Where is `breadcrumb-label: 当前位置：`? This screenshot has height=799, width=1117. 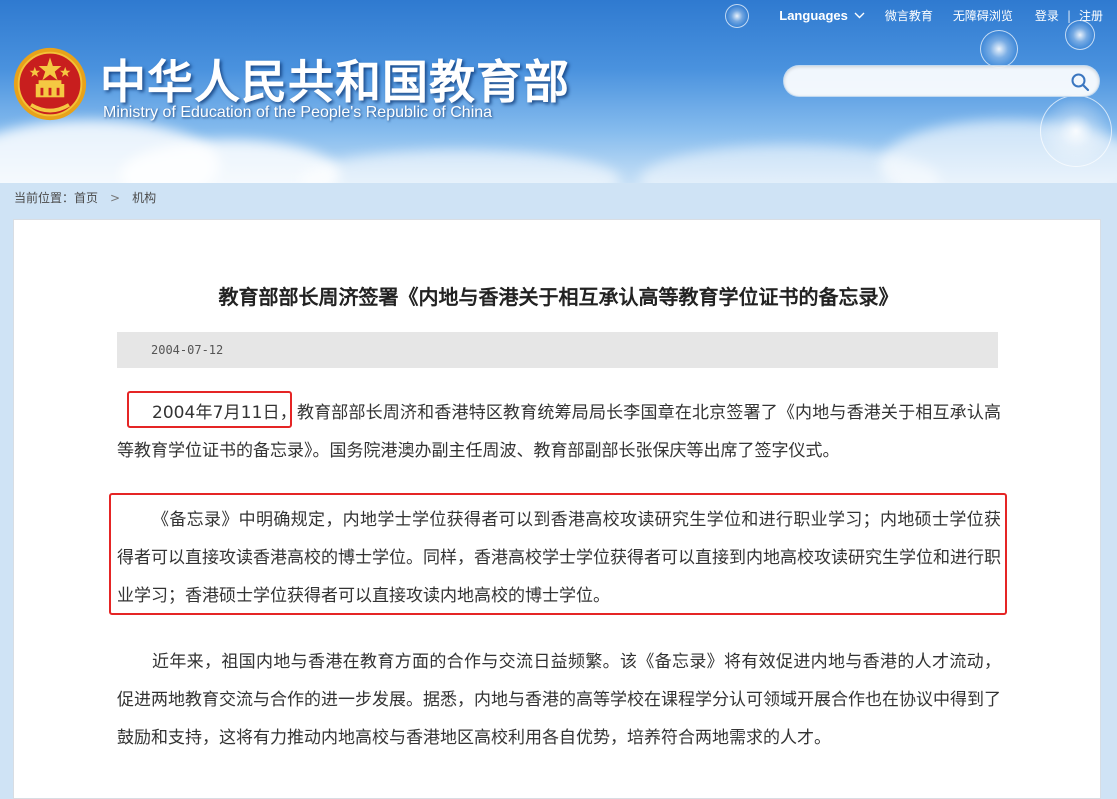 breadcrumb-label: 当前位置： is located at coordinates (44, 198).